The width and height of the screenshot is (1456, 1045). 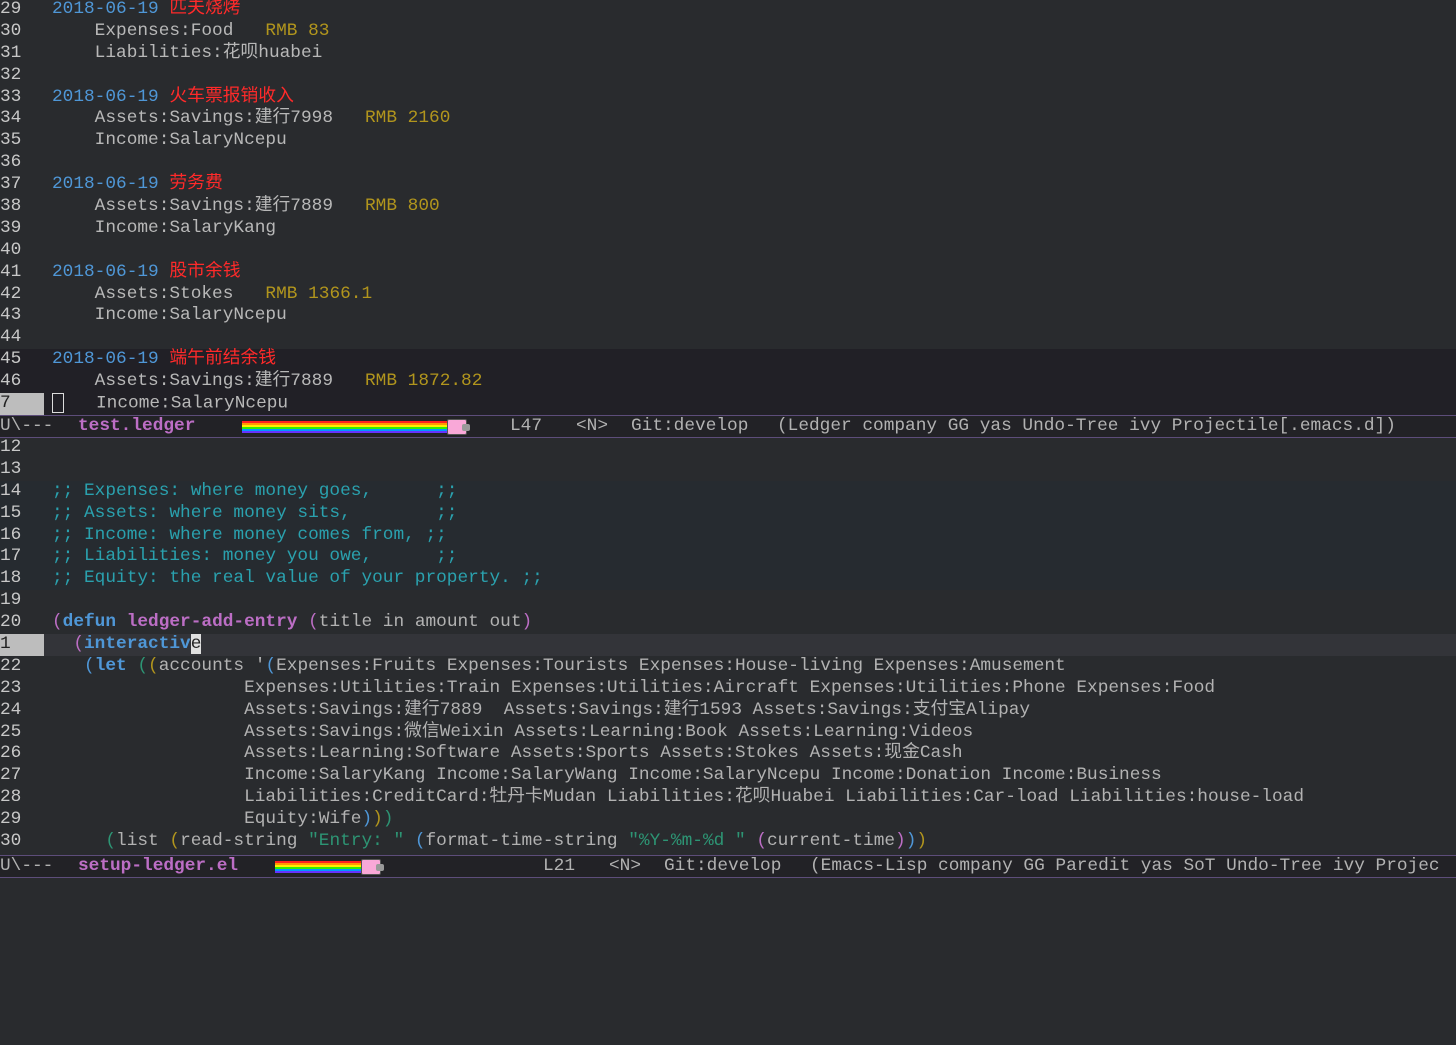 What do you see at coordinates (11, 315) in the screenshot?
I see `line-number: 43` at bounding box center [11, 315].